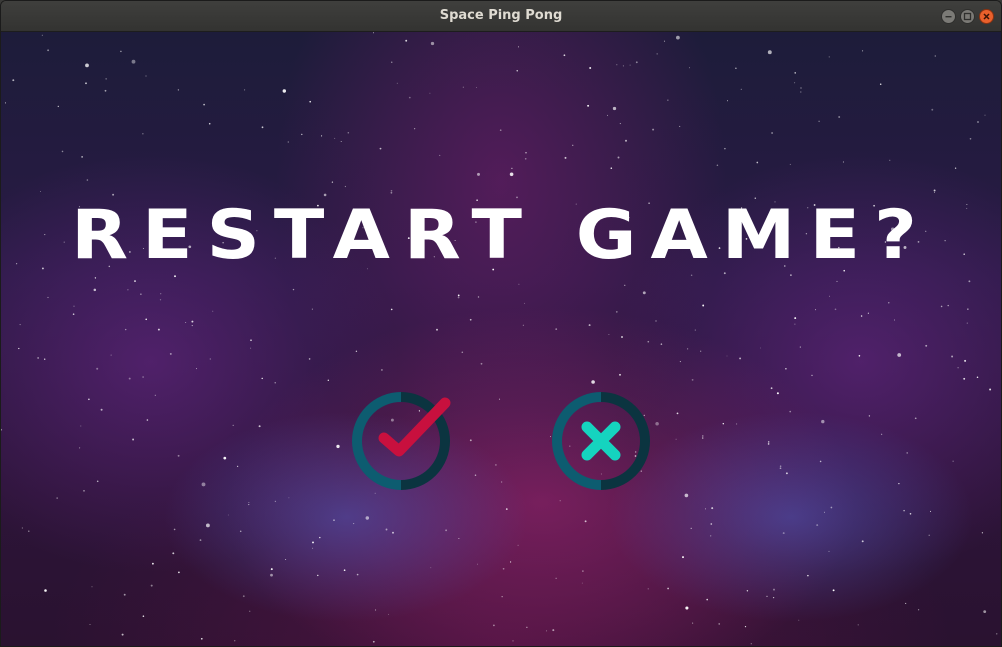  Describe the element at coordinates (986, 16) in the screenshot. I see `close-button` at that location.